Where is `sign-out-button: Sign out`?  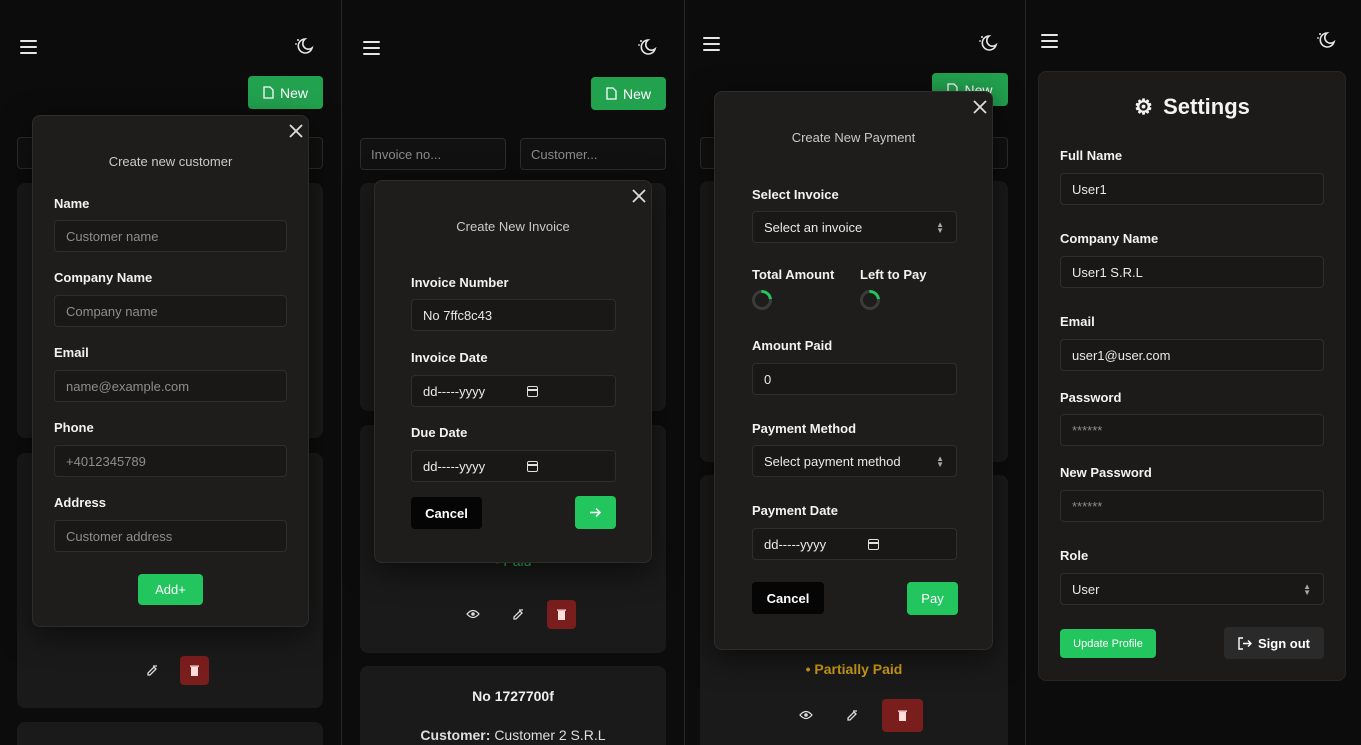 sign-out-button: Sign out is located at coordinates (1274, 643).